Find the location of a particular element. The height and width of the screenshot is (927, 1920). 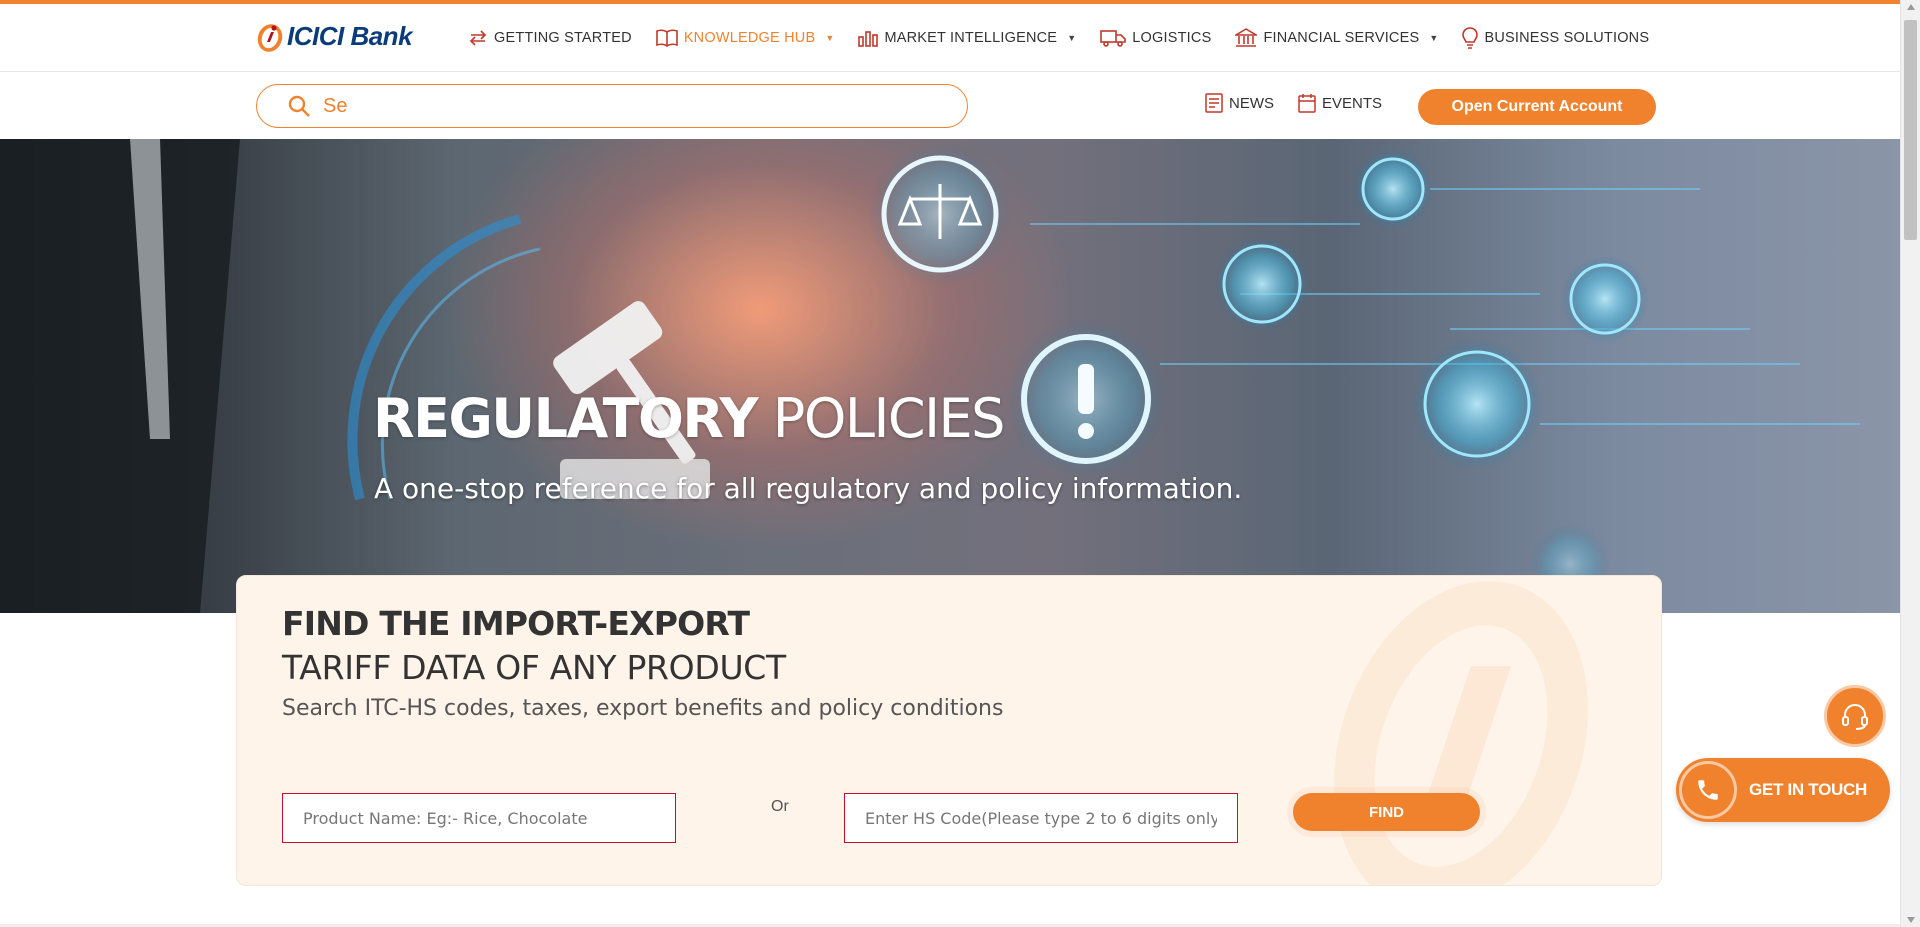

hero-title-bold: REGULATORY is located at coordinates (566, 418).